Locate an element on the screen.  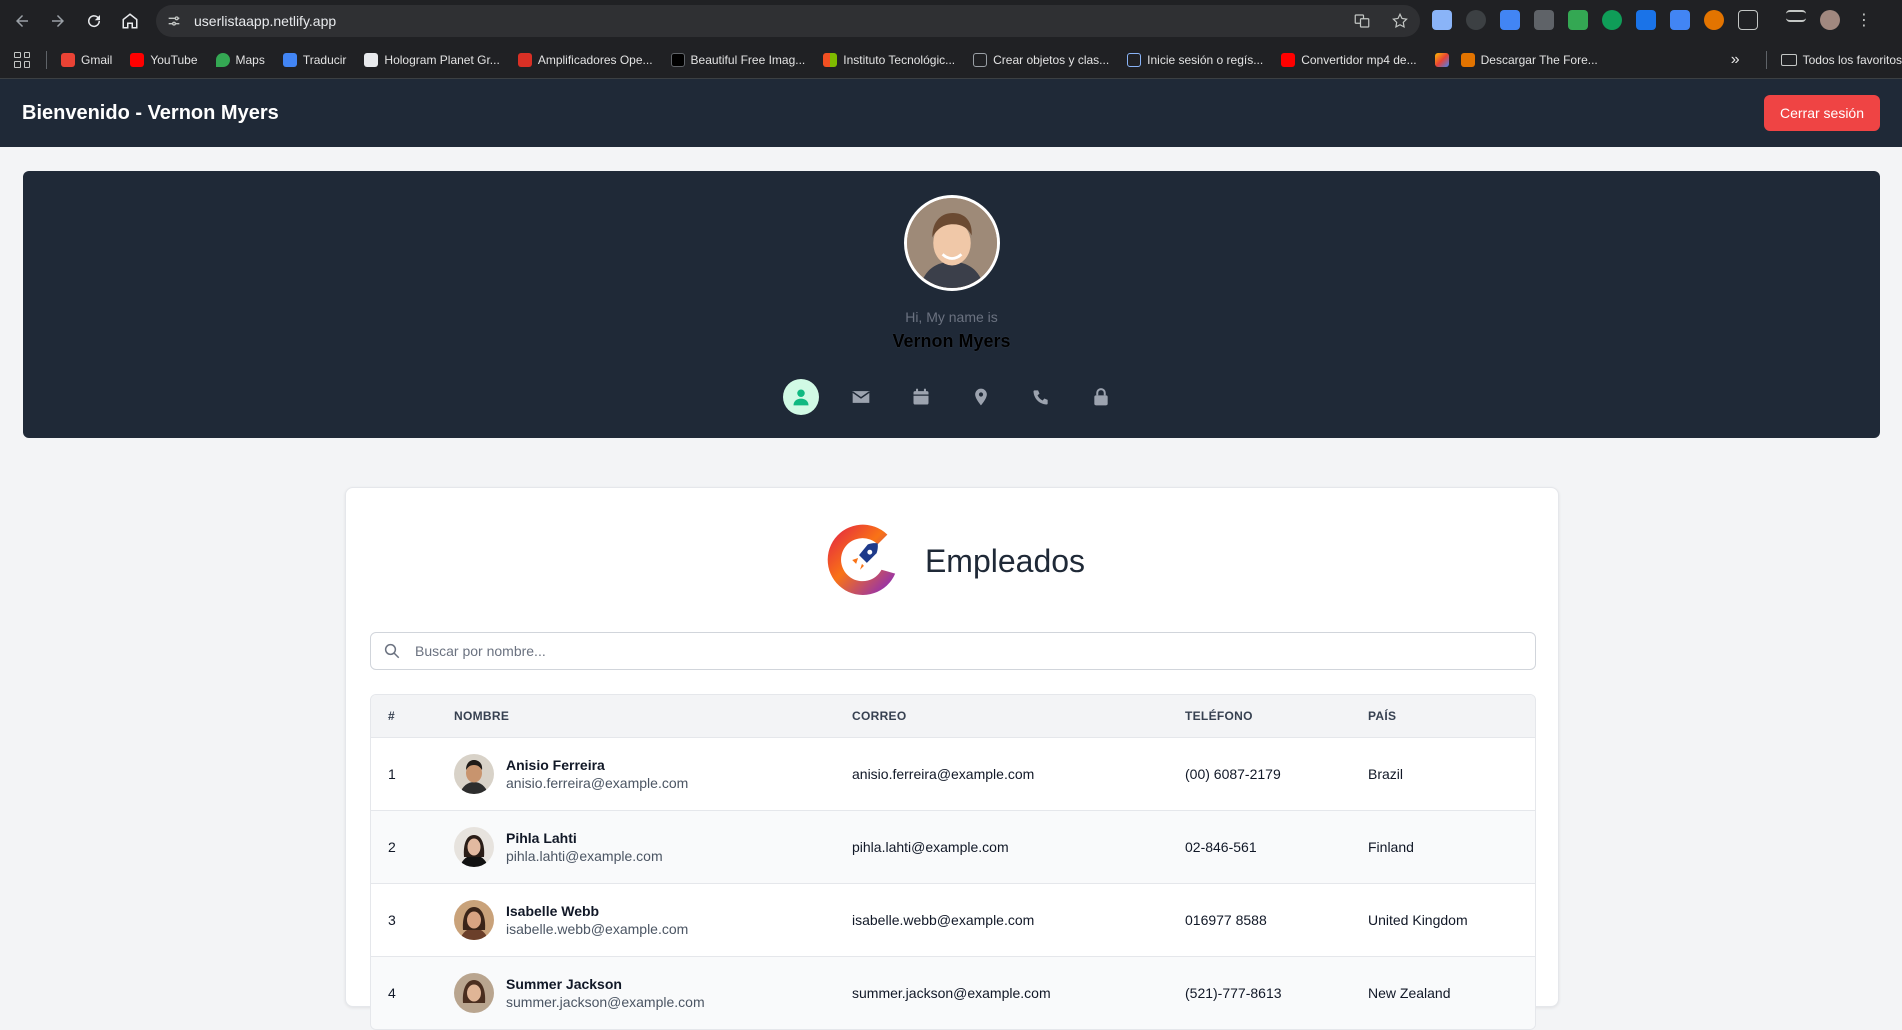
rocket-logo-icon is located at coordinates (861, 561).